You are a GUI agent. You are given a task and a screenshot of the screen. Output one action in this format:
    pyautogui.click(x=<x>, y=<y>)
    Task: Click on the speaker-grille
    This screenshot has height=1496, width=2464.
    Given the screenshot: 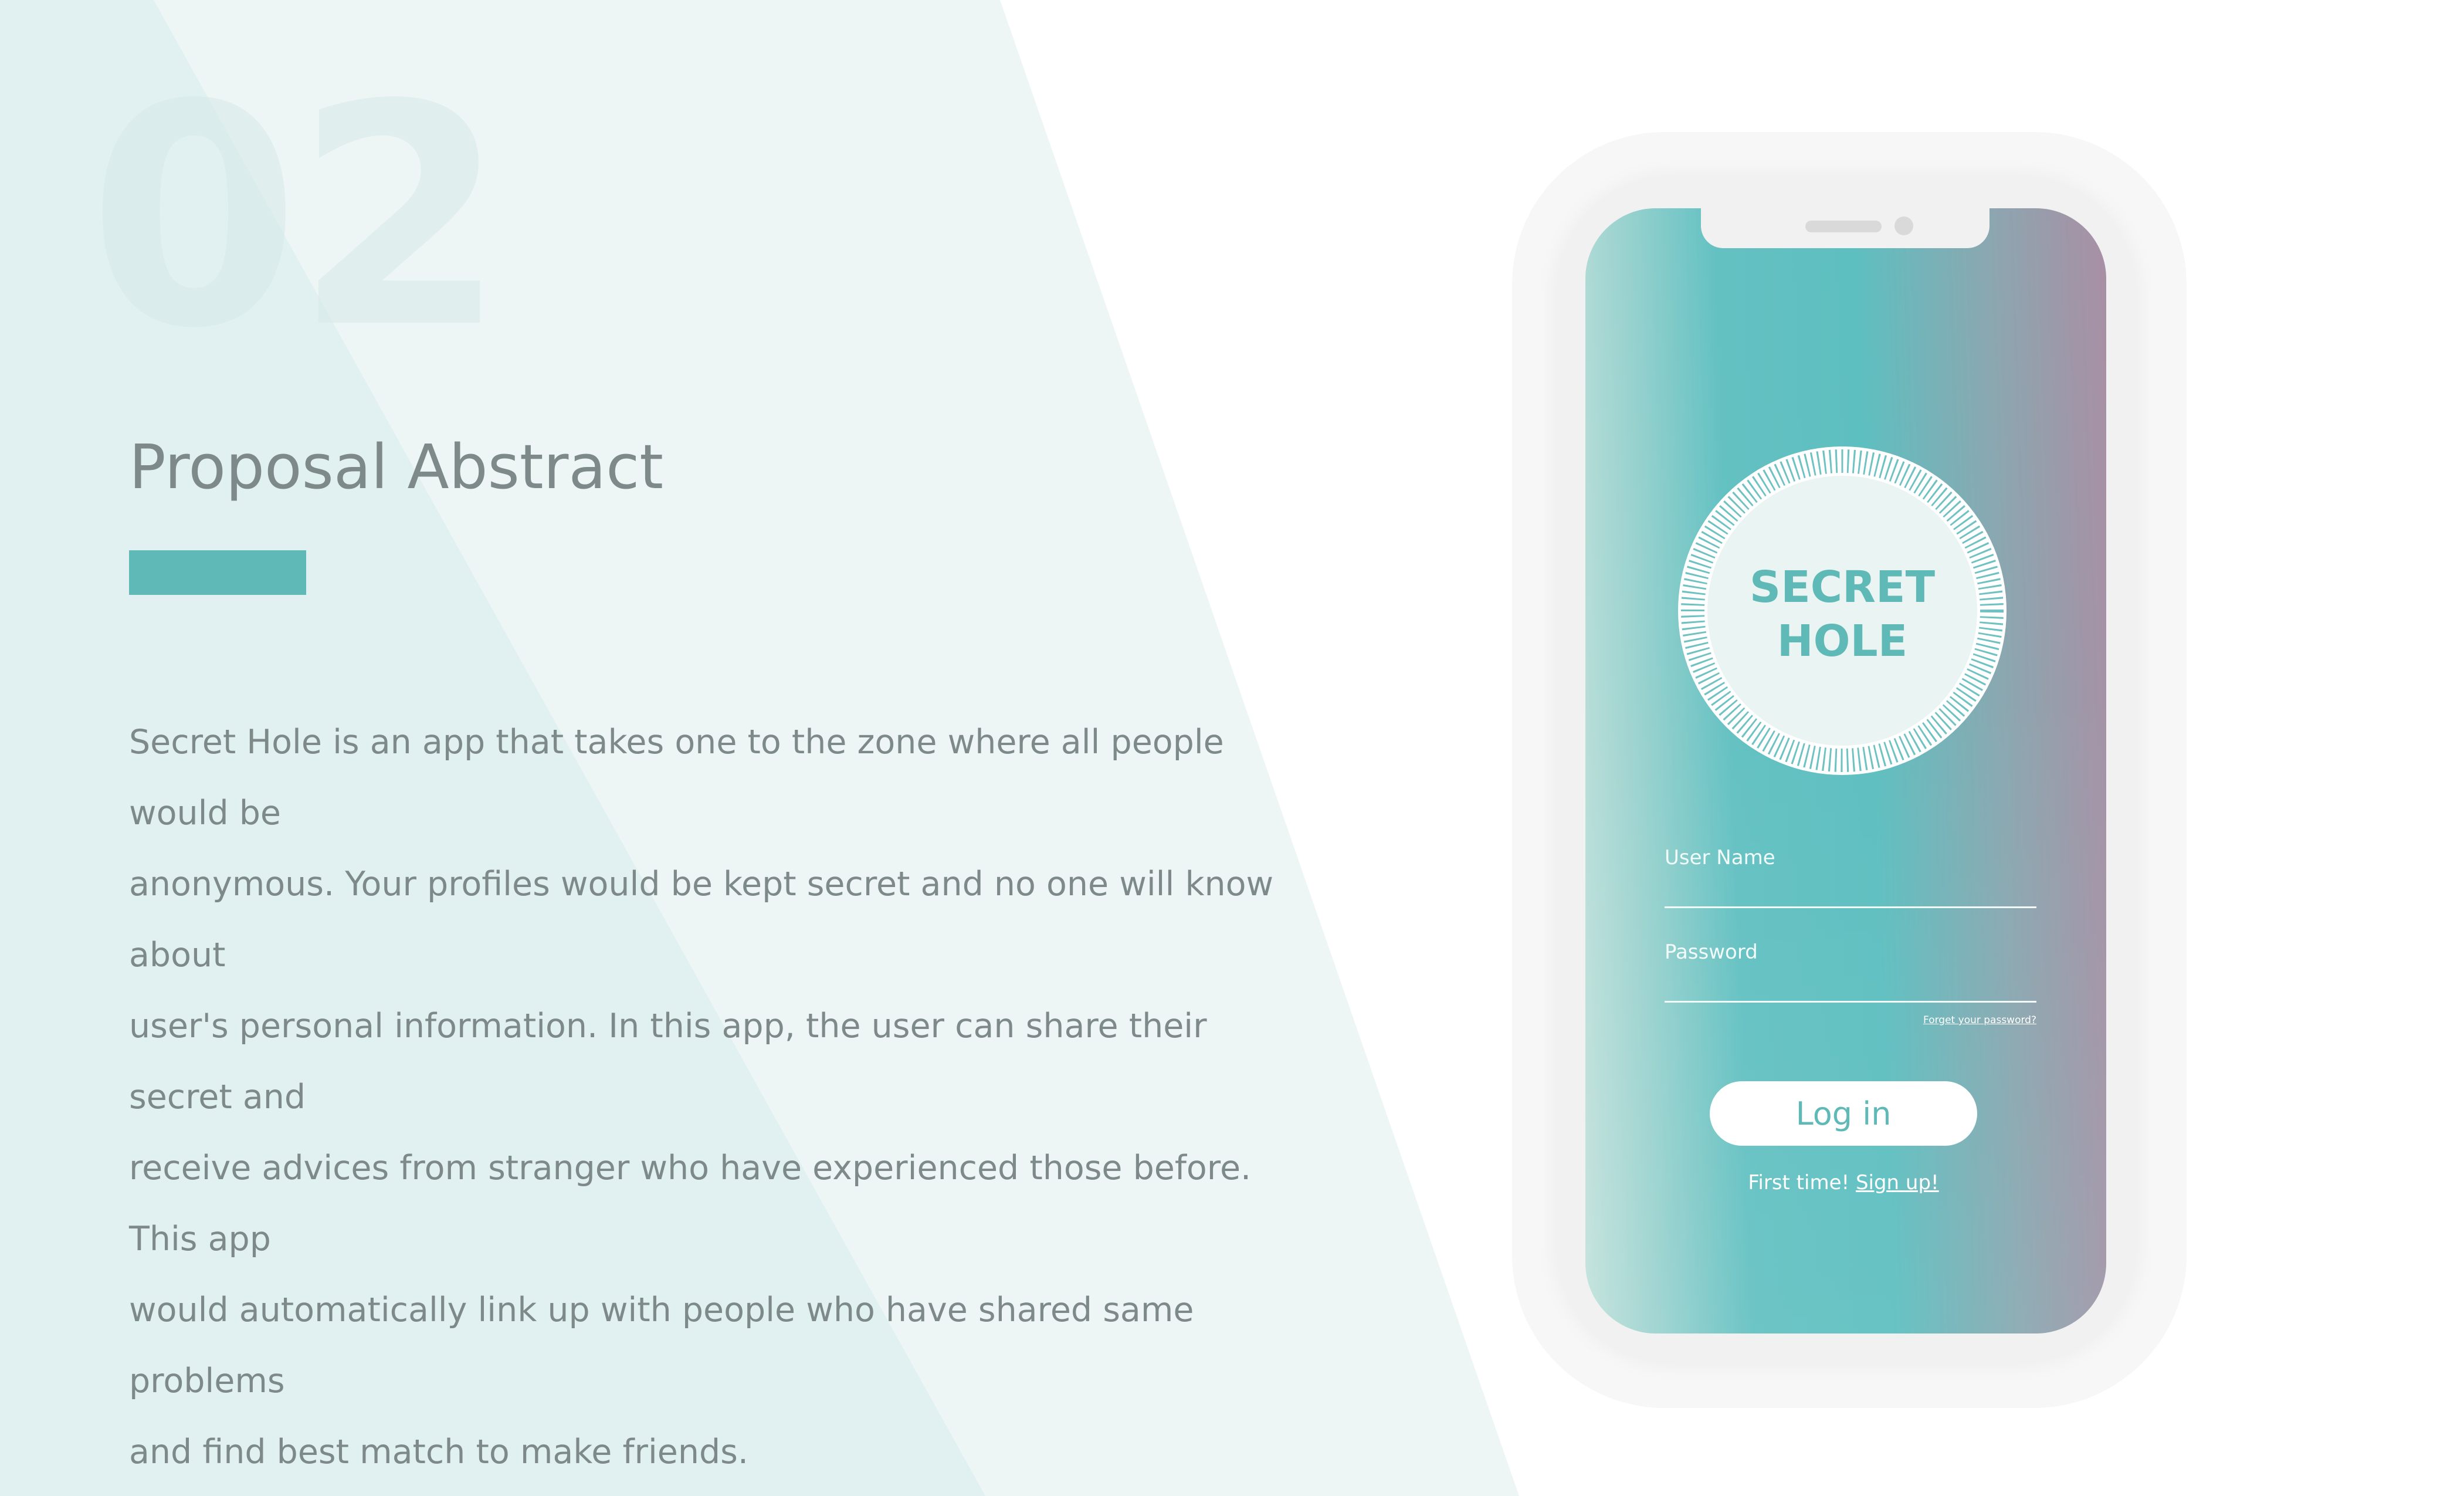 What is the action you would take?
    pyautogui.click(x=1843, y=226)
    